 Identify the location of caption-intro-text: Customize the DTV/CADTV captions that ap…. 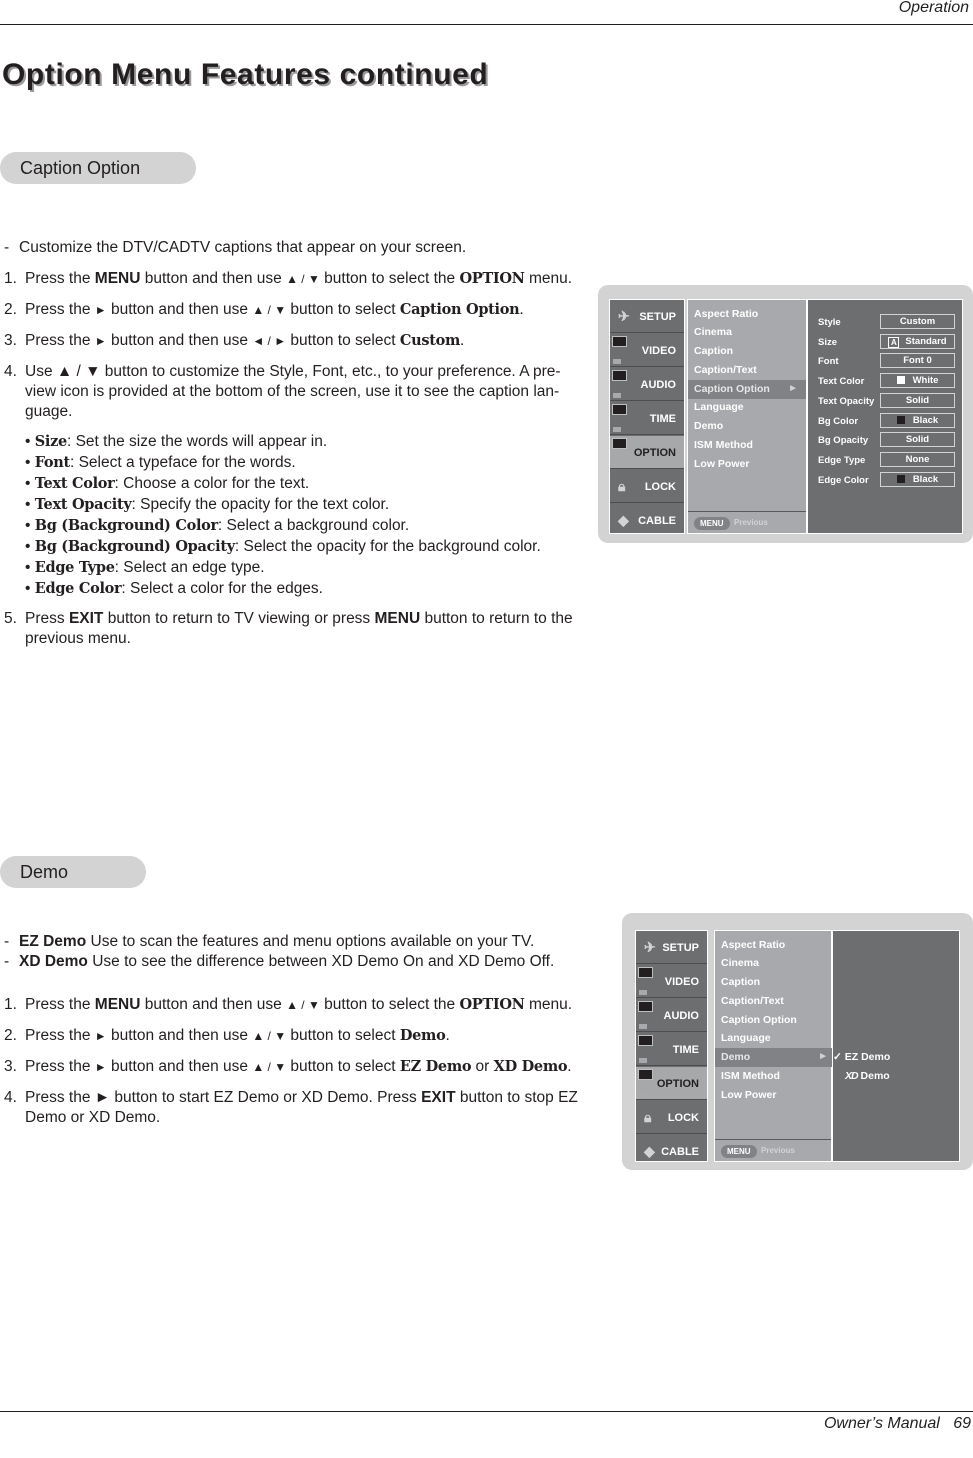
(243, 247).